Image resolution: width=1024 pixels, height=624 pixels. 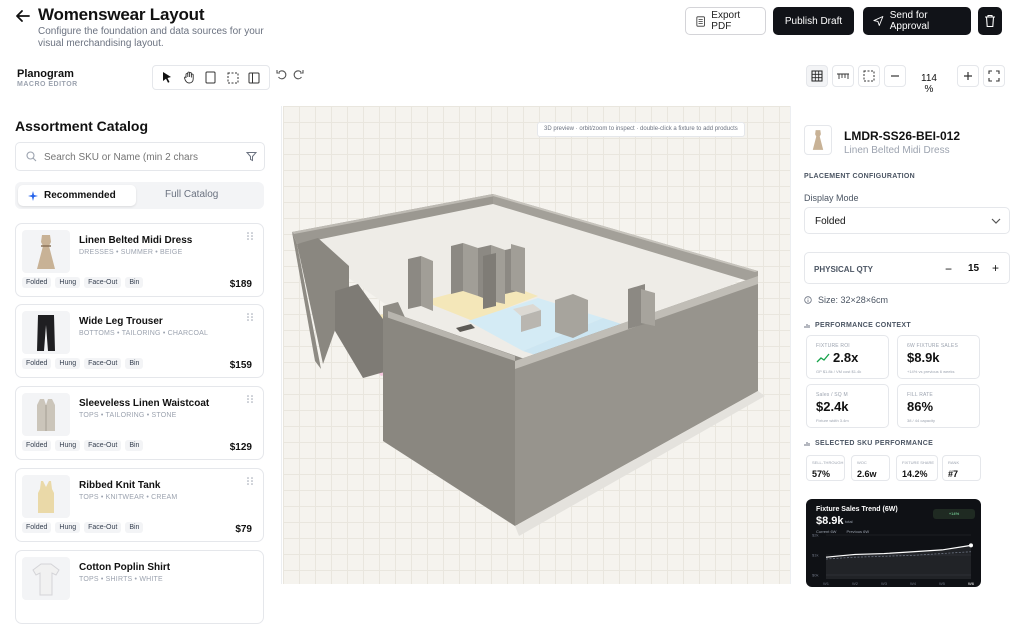 I want to click on tool-group, so click(x=211, y=77).